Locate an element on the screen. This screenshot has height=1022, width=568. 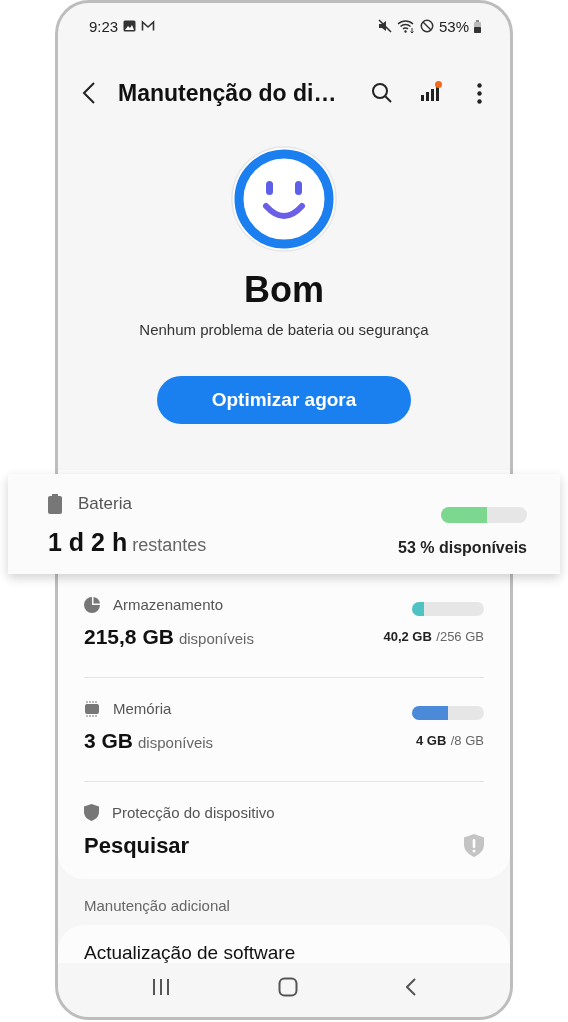
total-amount: /8 GB is located at coordinates (467, 740).